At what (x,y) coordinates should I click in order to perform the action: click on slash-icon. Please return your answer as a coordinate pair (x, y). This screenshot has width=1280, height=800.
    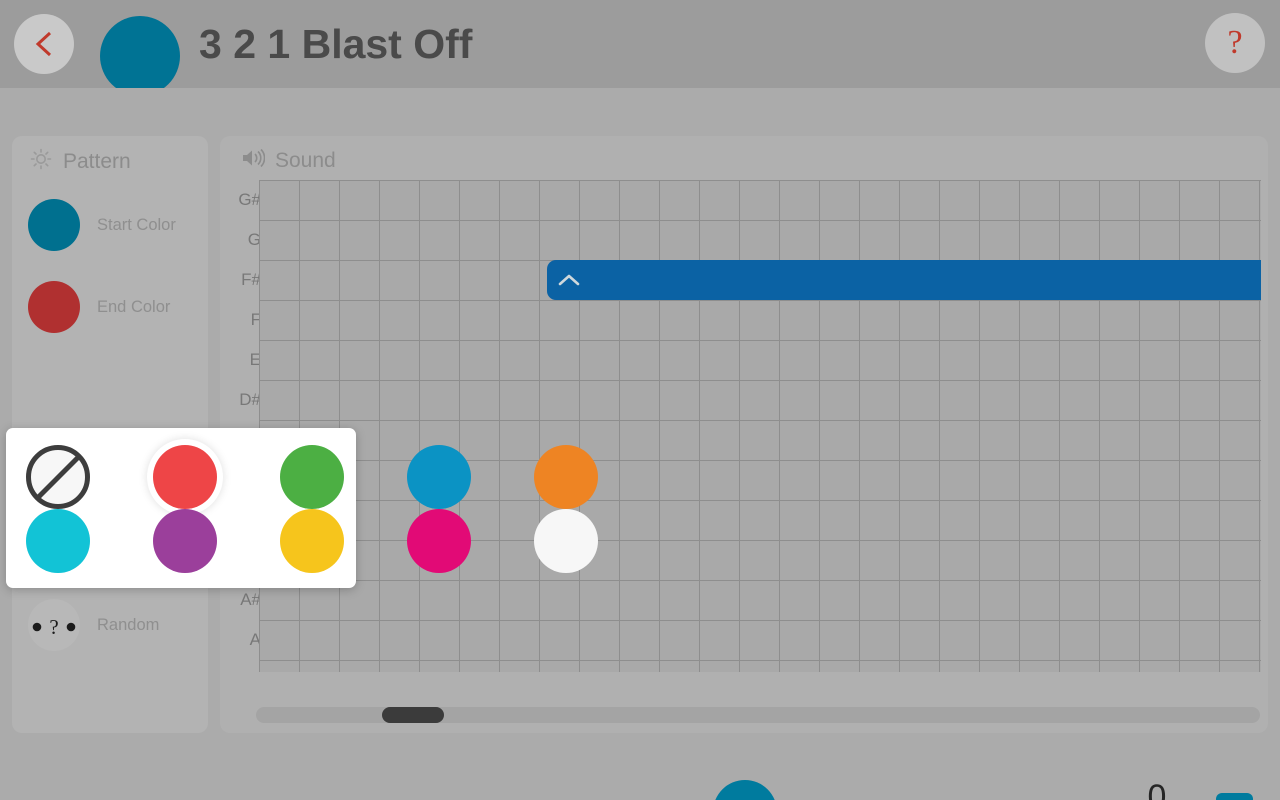
    Looking at the image, I should click on (58, 477).